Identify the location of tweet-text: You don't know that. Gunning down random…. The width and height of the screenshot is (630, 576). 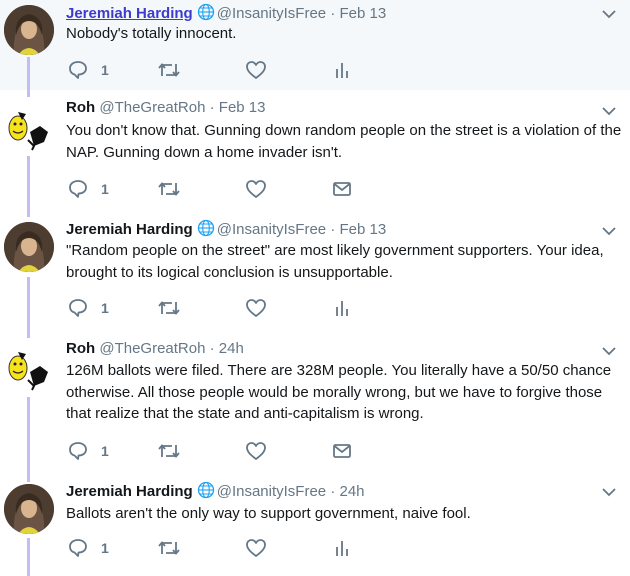
(344, 141).